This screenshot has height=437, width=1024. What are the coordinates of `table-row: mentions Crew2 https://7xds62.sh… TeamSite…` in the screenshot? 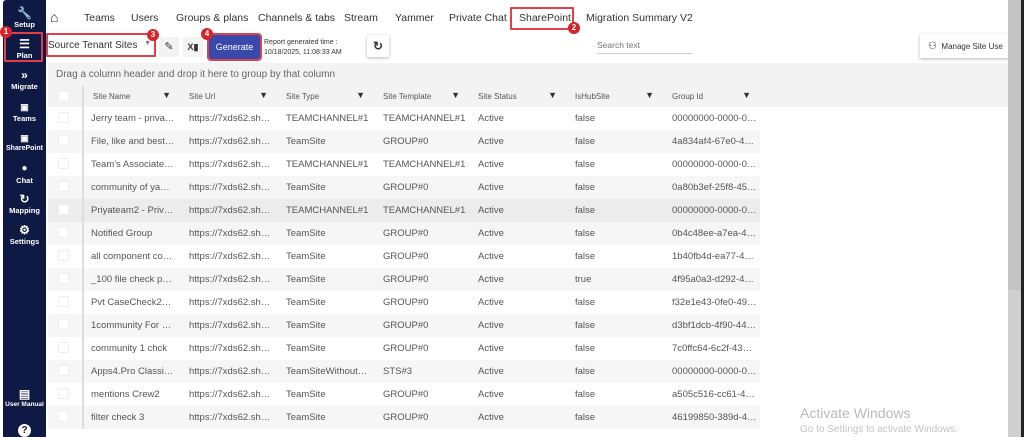 It's located at (404, 394).